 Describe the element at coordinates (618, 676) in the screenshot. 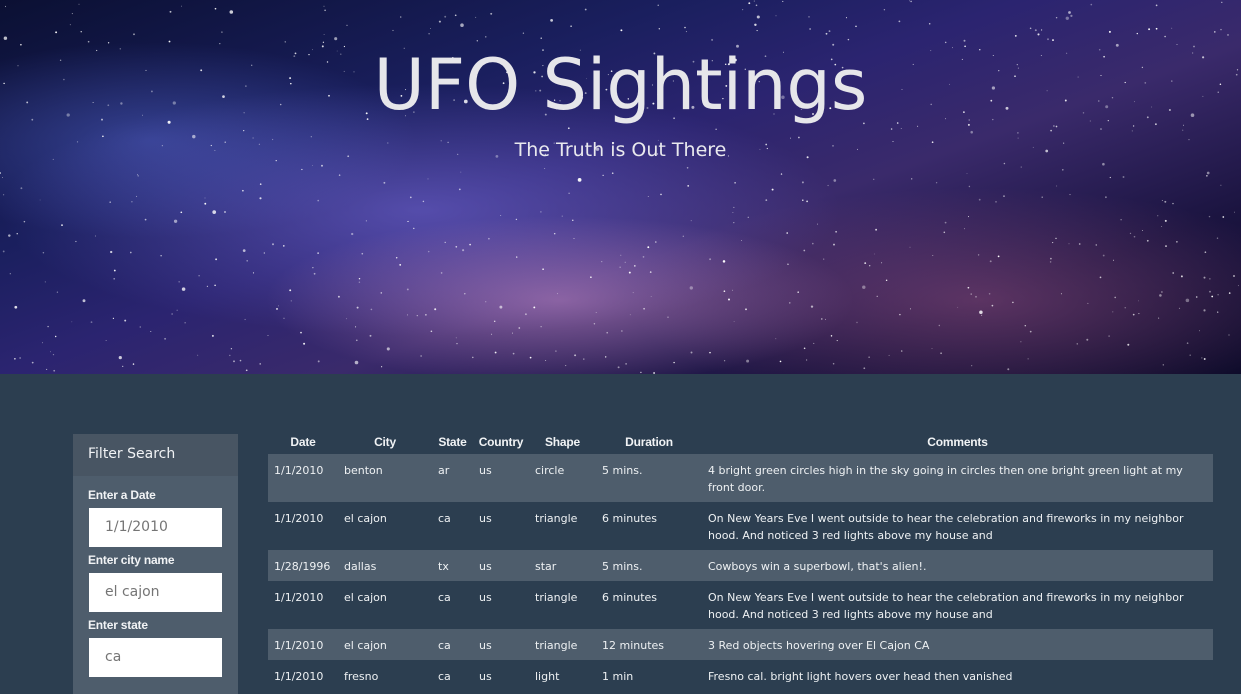

I see `cell-duration: 1 min` at that location.